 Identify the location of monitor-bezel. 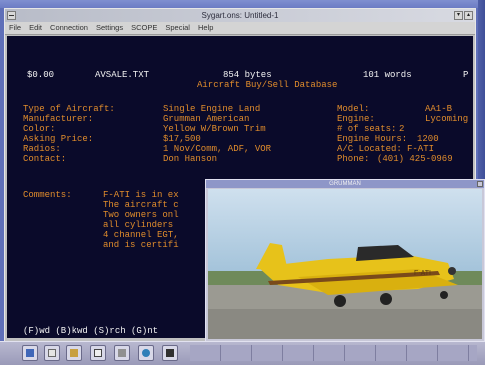
(242, 4).